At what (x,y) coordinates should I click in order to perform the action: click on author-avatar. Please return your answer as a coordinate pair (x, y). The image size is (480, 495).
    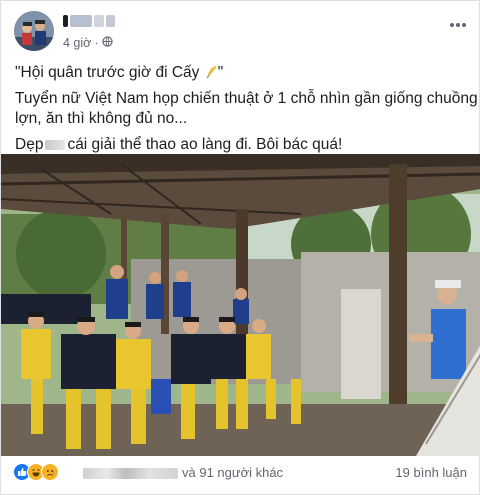
    Looking at the image, I should click on (34, 31).